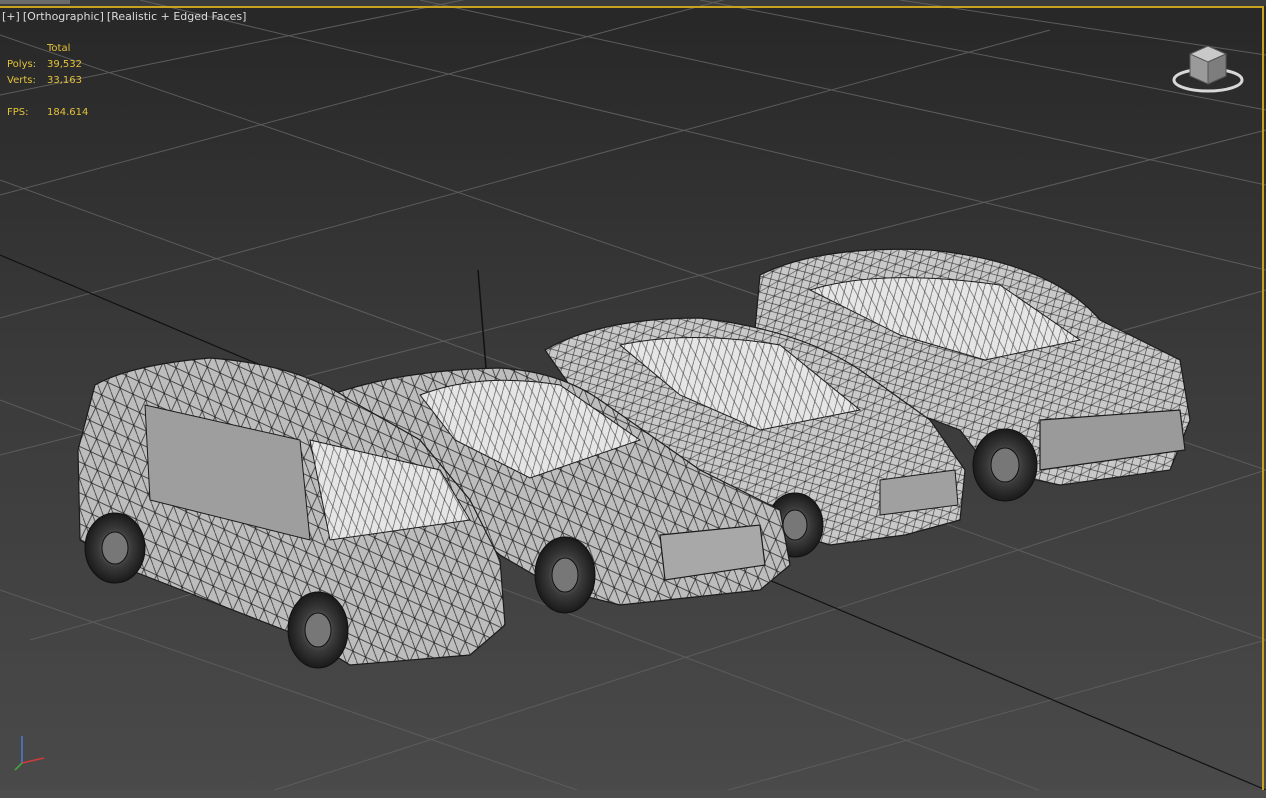  Describe the element at coordinates (64, 64) in the screenshot. I see `stats-value-polys: 39,532` at that location.